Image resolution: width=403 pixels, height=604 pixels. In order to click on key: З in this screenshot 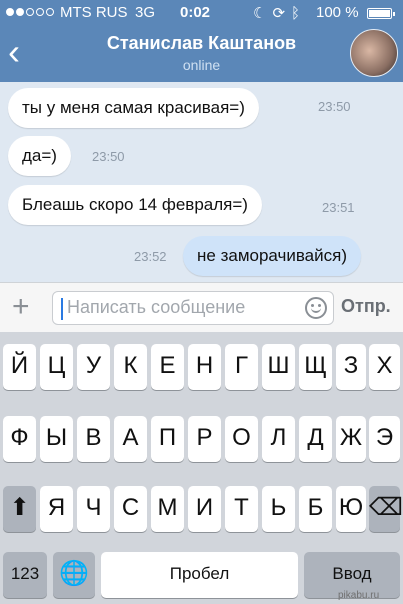, I will do `click(351, 367)`.